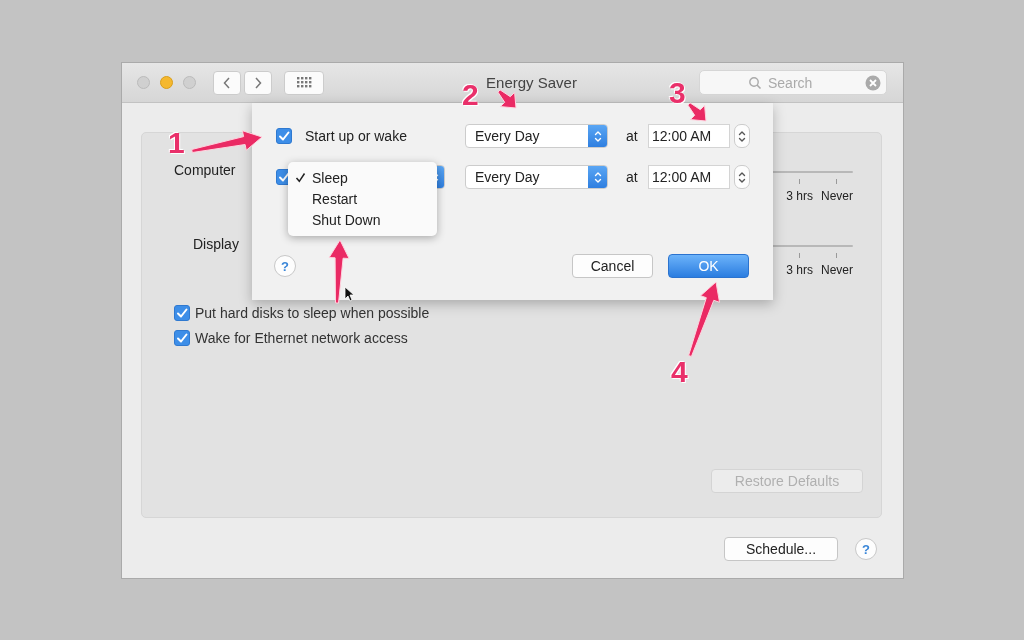  I want to click on checkbox-label: Put hard disks to sleep when possible, so click(312, 313).